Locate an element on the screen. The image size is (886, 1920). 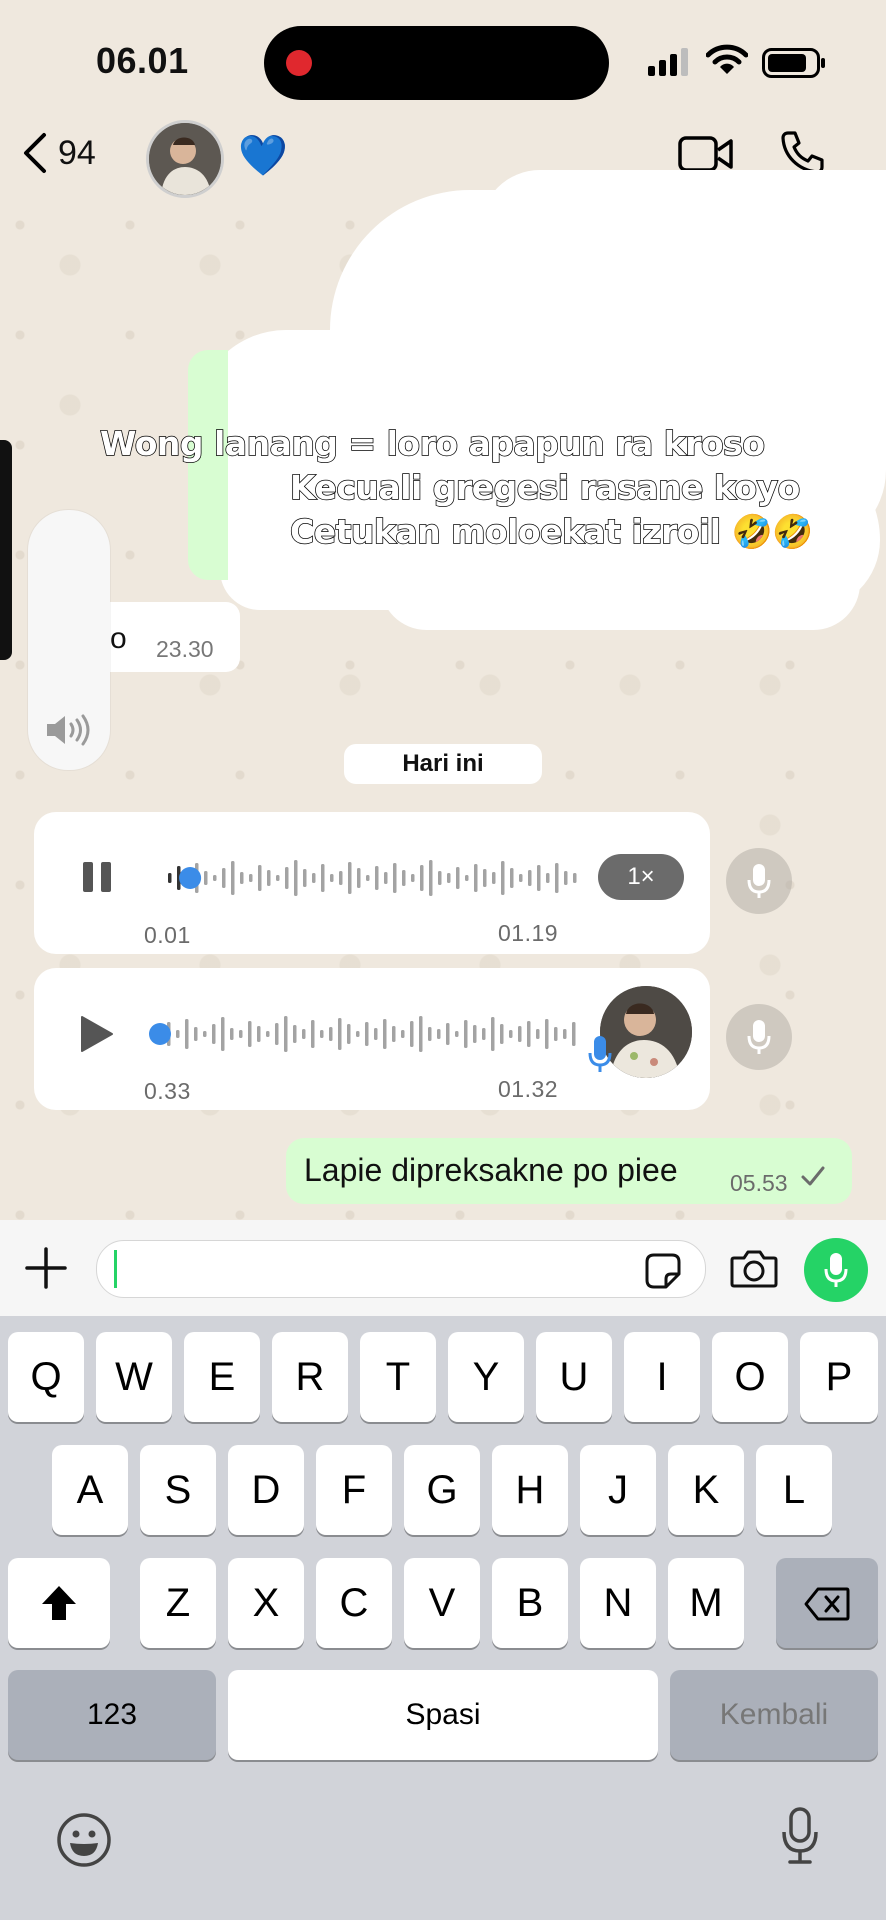
shift-key is located at coordinates (59, 1603).